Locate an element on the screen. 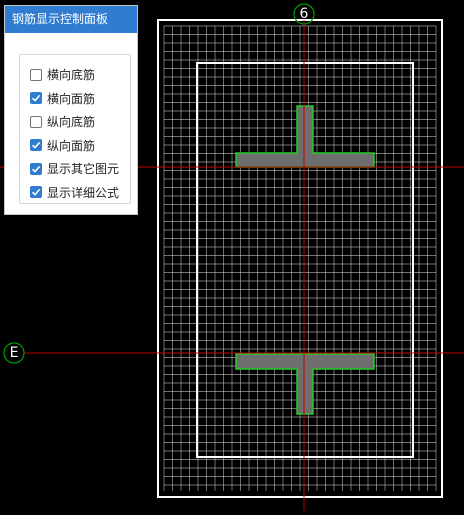  options-group: 横向底筋 横向面筋 纵向底筋 纵向面筋 显示其它图元 显示详细公式 is located at coordinates (75, 129).